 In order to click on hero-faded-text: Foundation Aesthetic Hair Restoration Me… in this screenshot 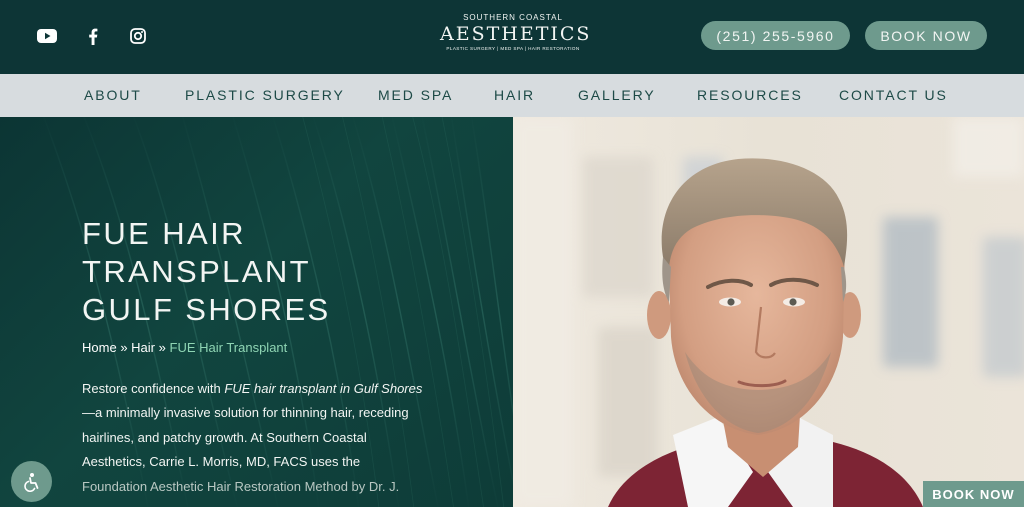, I will do `click(241, 486)`.